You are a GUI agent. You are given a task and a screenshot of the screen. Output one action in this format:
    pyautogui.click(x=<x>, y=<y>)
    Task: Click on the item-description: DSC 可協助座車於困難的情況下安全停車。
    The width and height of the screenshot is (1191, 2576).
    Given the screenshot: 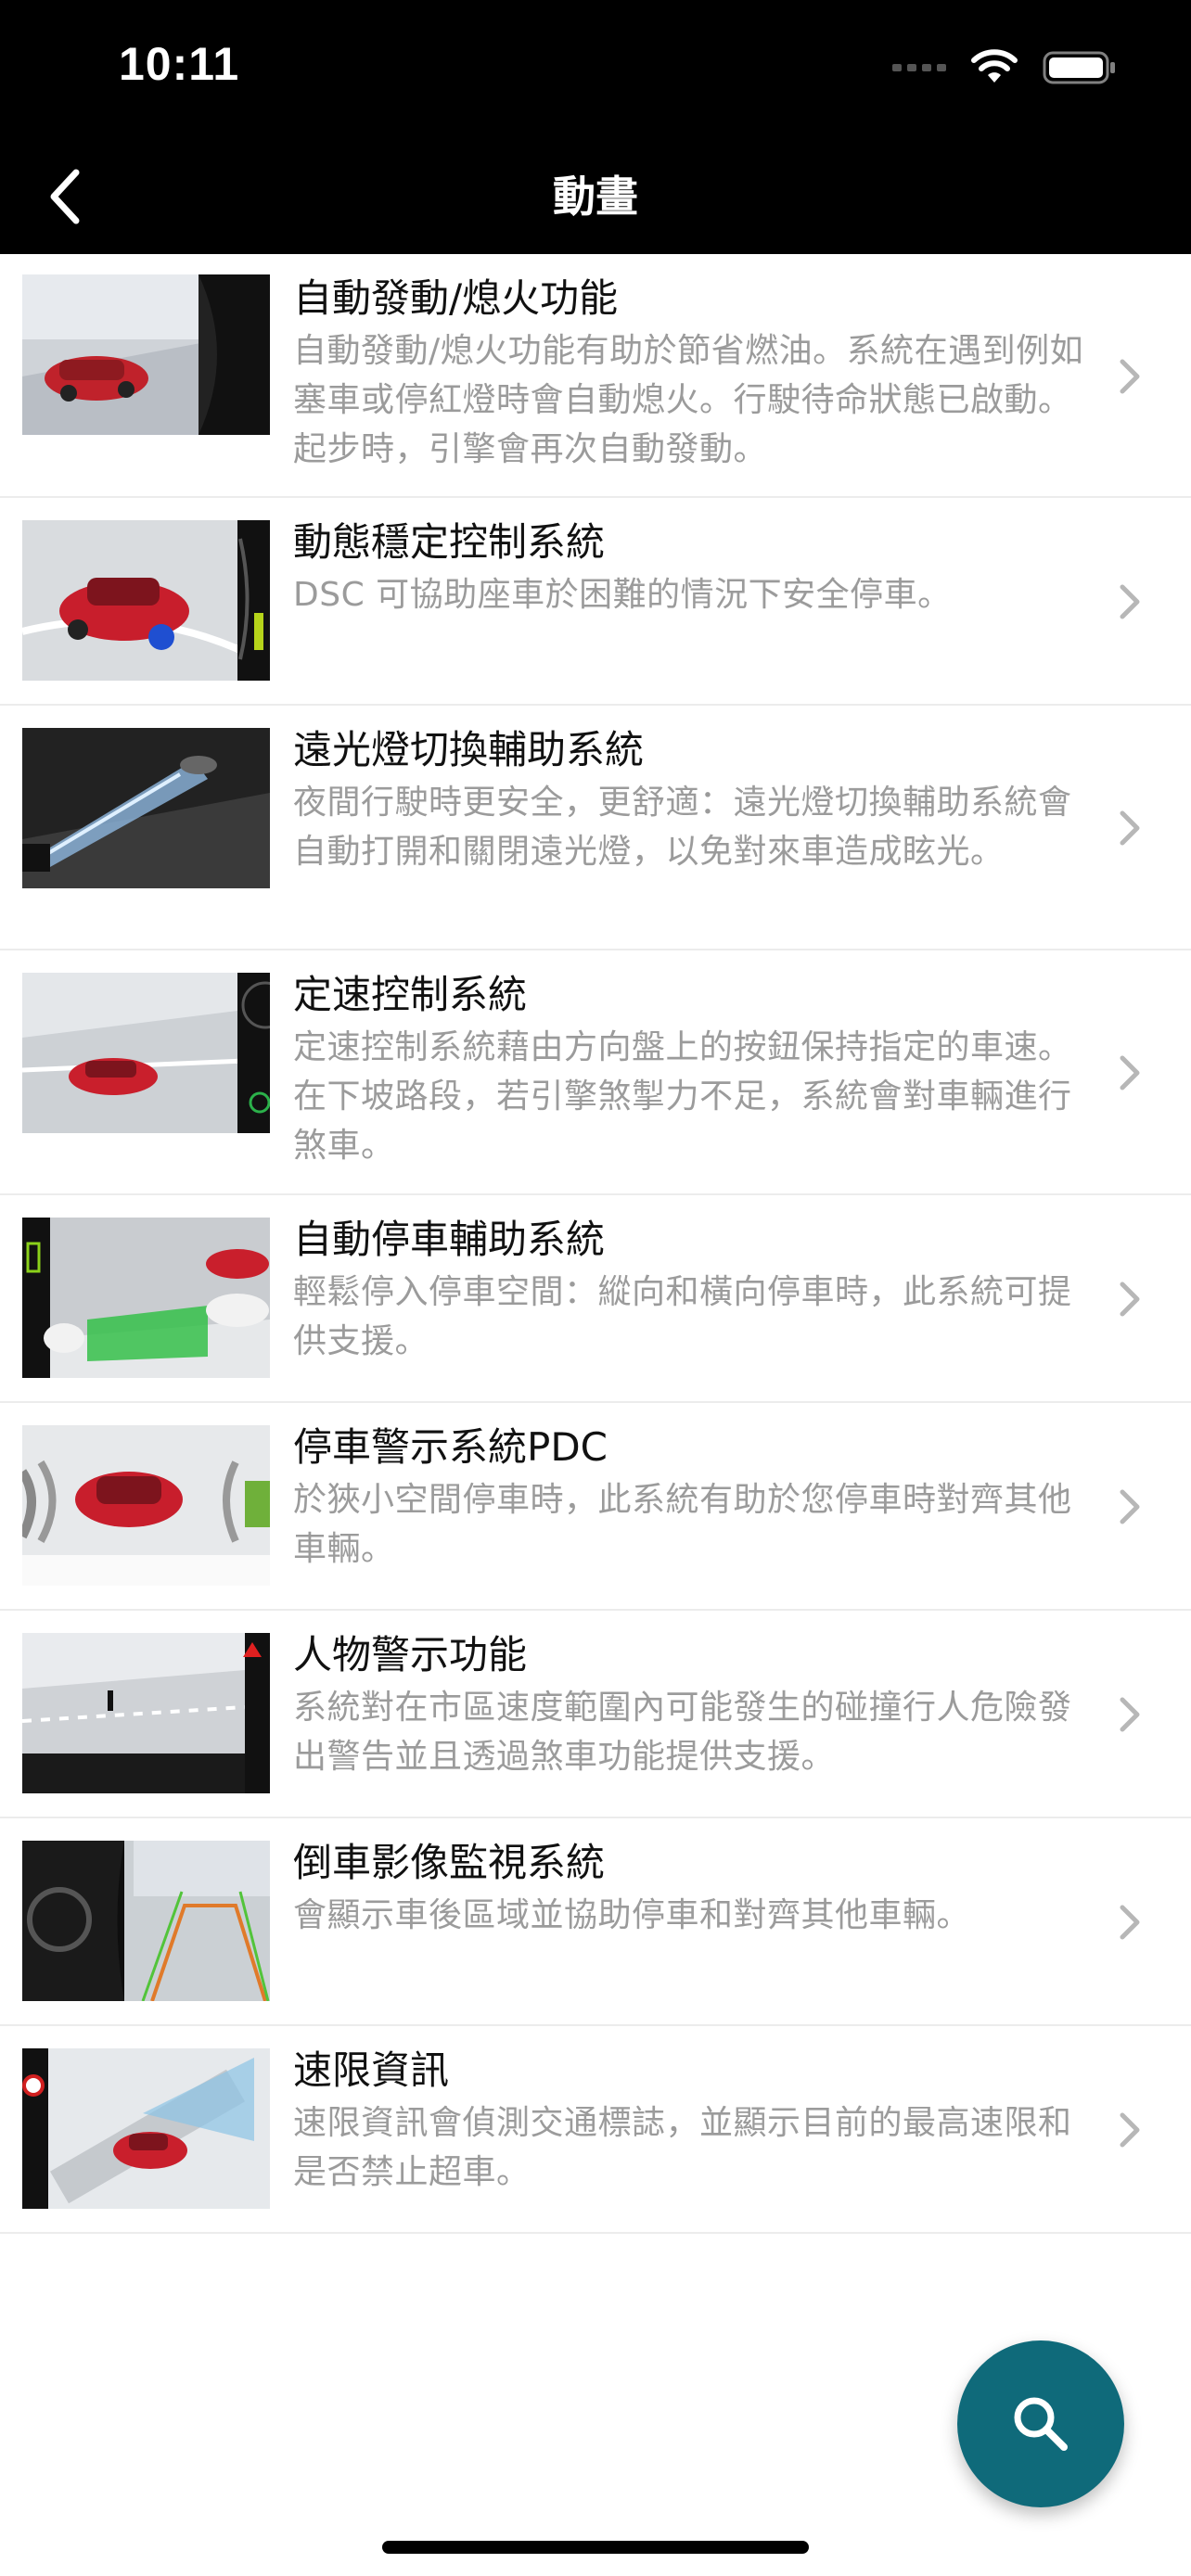 What is the action you would take?
    pyautogui.click(x=623, y=595)
    